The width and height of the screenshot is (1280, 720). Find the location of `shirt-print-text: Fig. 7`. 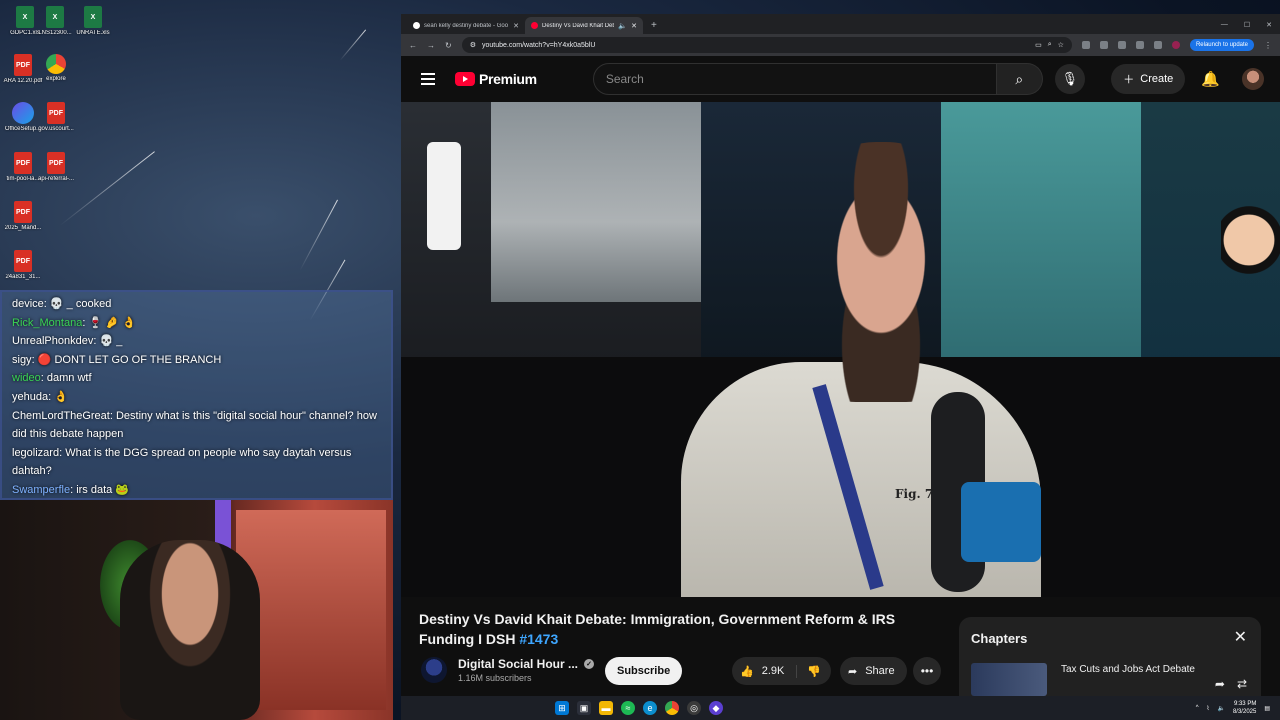

shirt-print-text: Fig. 7 is located at coordinates (914, 494).